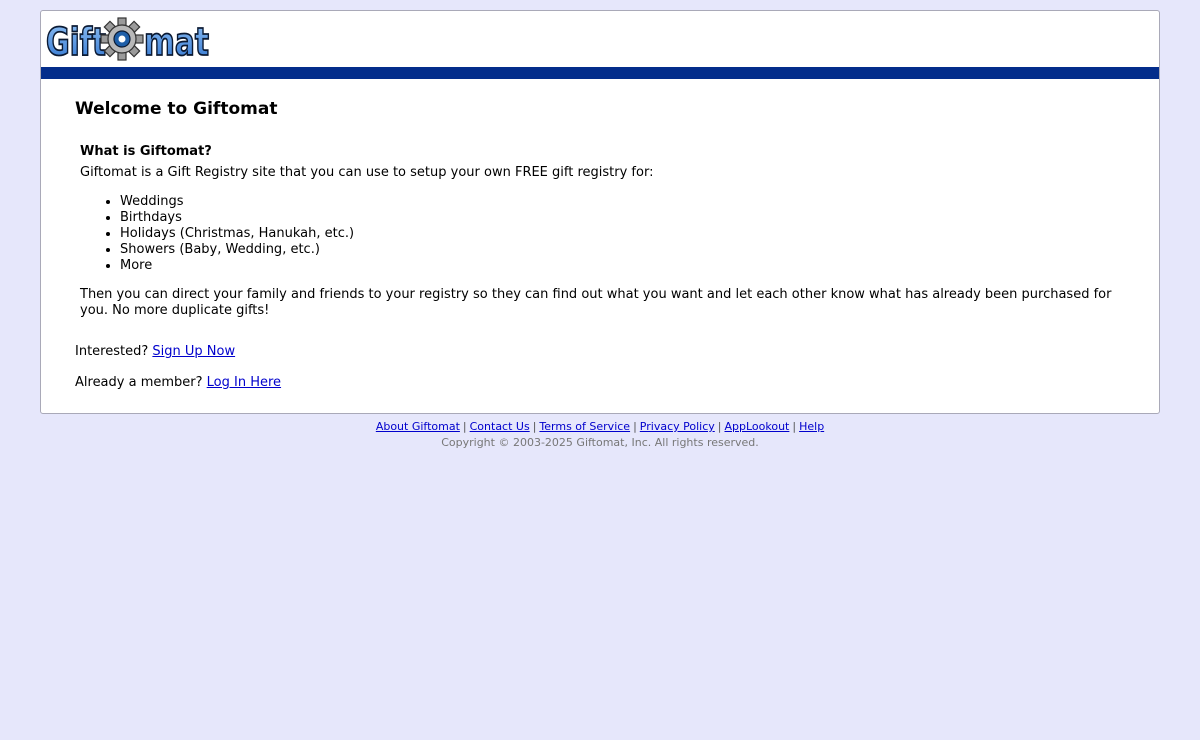 The height and width of the screenshot is (740, 1200). I want to click on contact-link: Contact Us, so click(500, 426).